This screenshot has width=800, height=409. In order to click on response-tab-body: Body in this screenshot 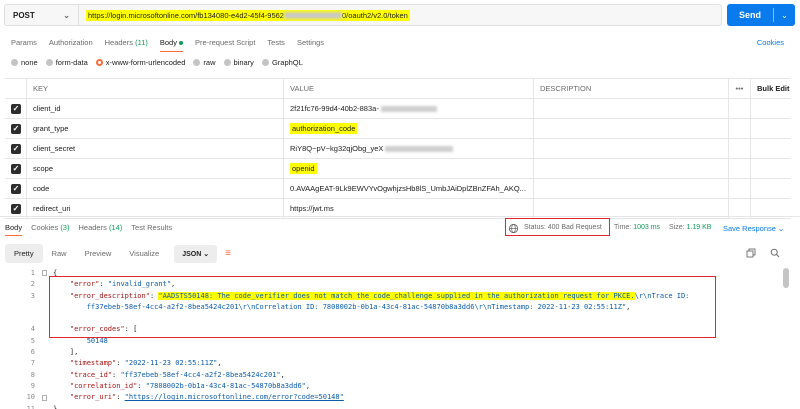, I will do `click(14, 229)`.